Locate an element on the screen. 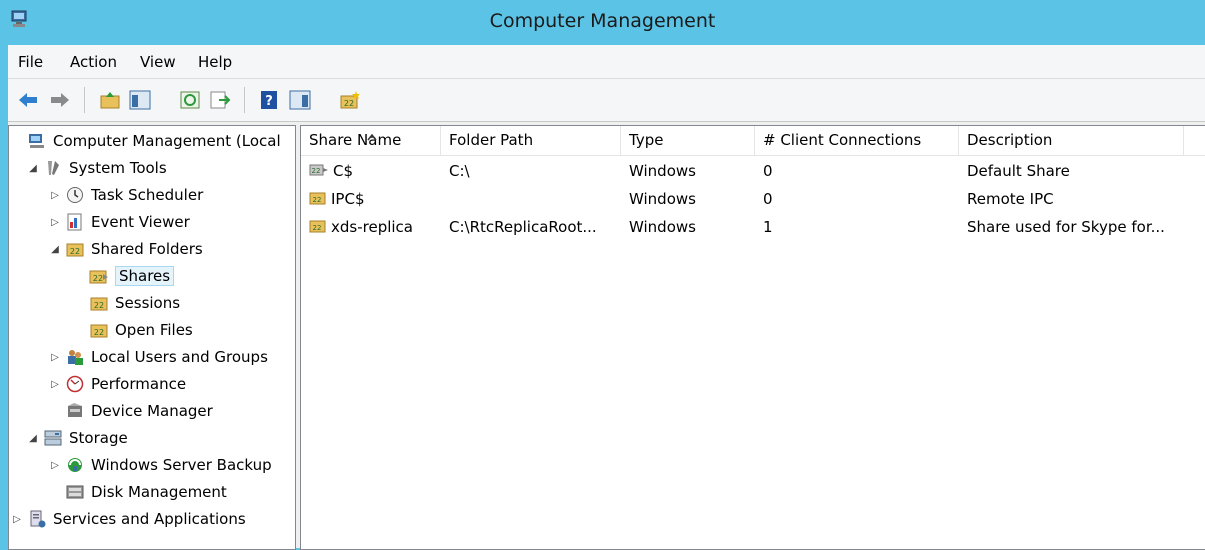  table-row: 22 C$ C:\ Windows 0 Default Share is located at coordinates (753, 171).